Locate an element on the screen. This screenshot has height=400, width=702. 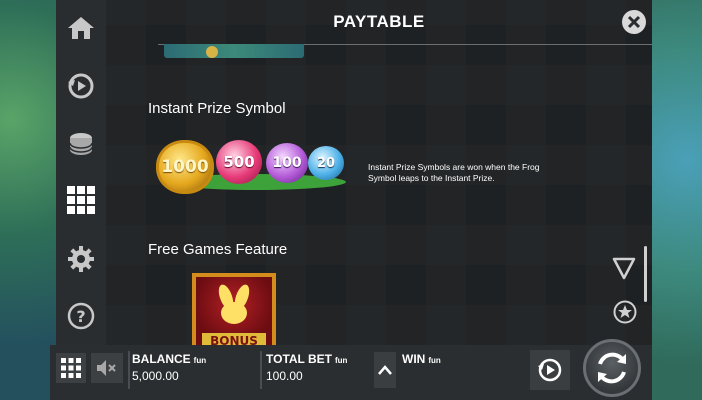
balance-value: 5,000.00 is located at coordinates (155, 376).